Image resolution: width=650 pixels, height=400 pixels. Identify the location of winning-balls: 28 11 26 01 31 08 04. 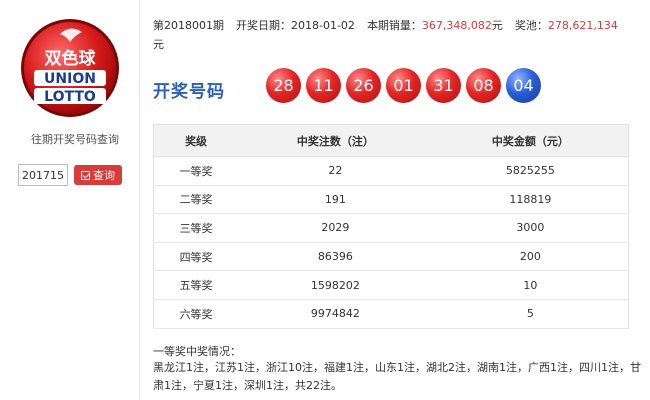
(403, 85).